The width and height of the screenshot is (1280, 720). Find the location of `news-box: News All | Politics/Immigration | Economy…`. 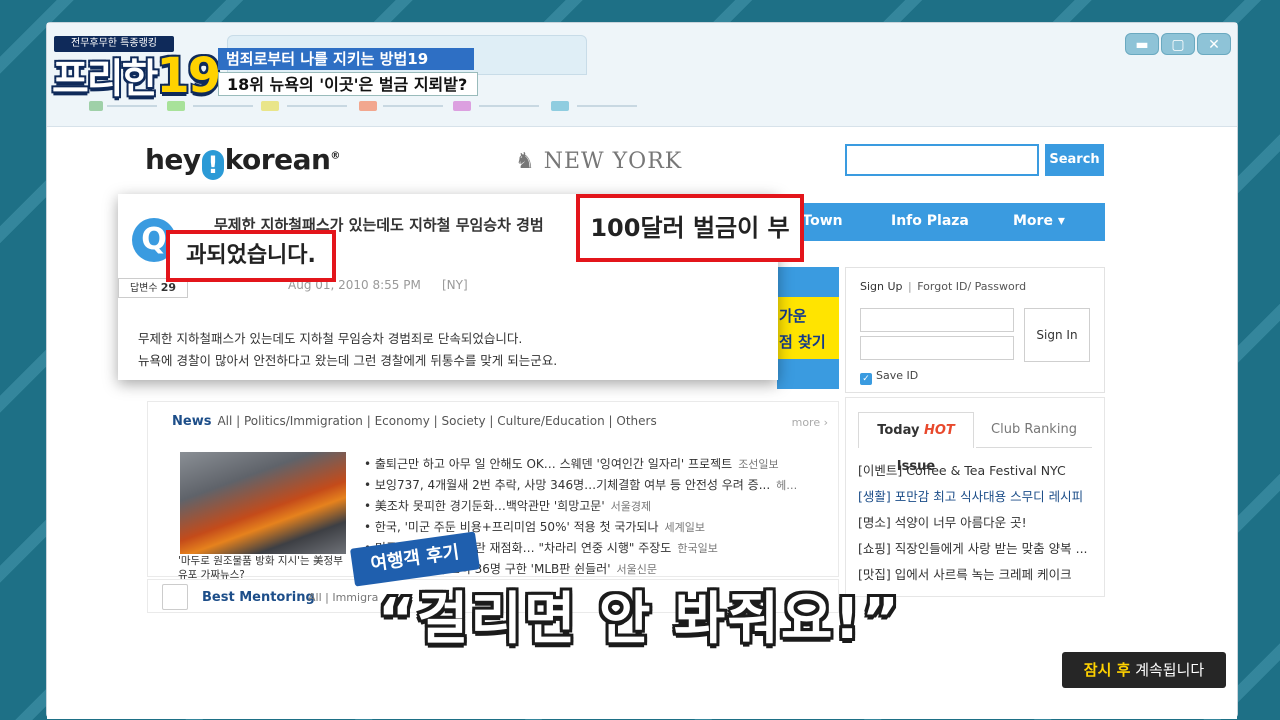

news-box: News All | Politics/Immigration | Economy… is located at coordinates (493, 491).